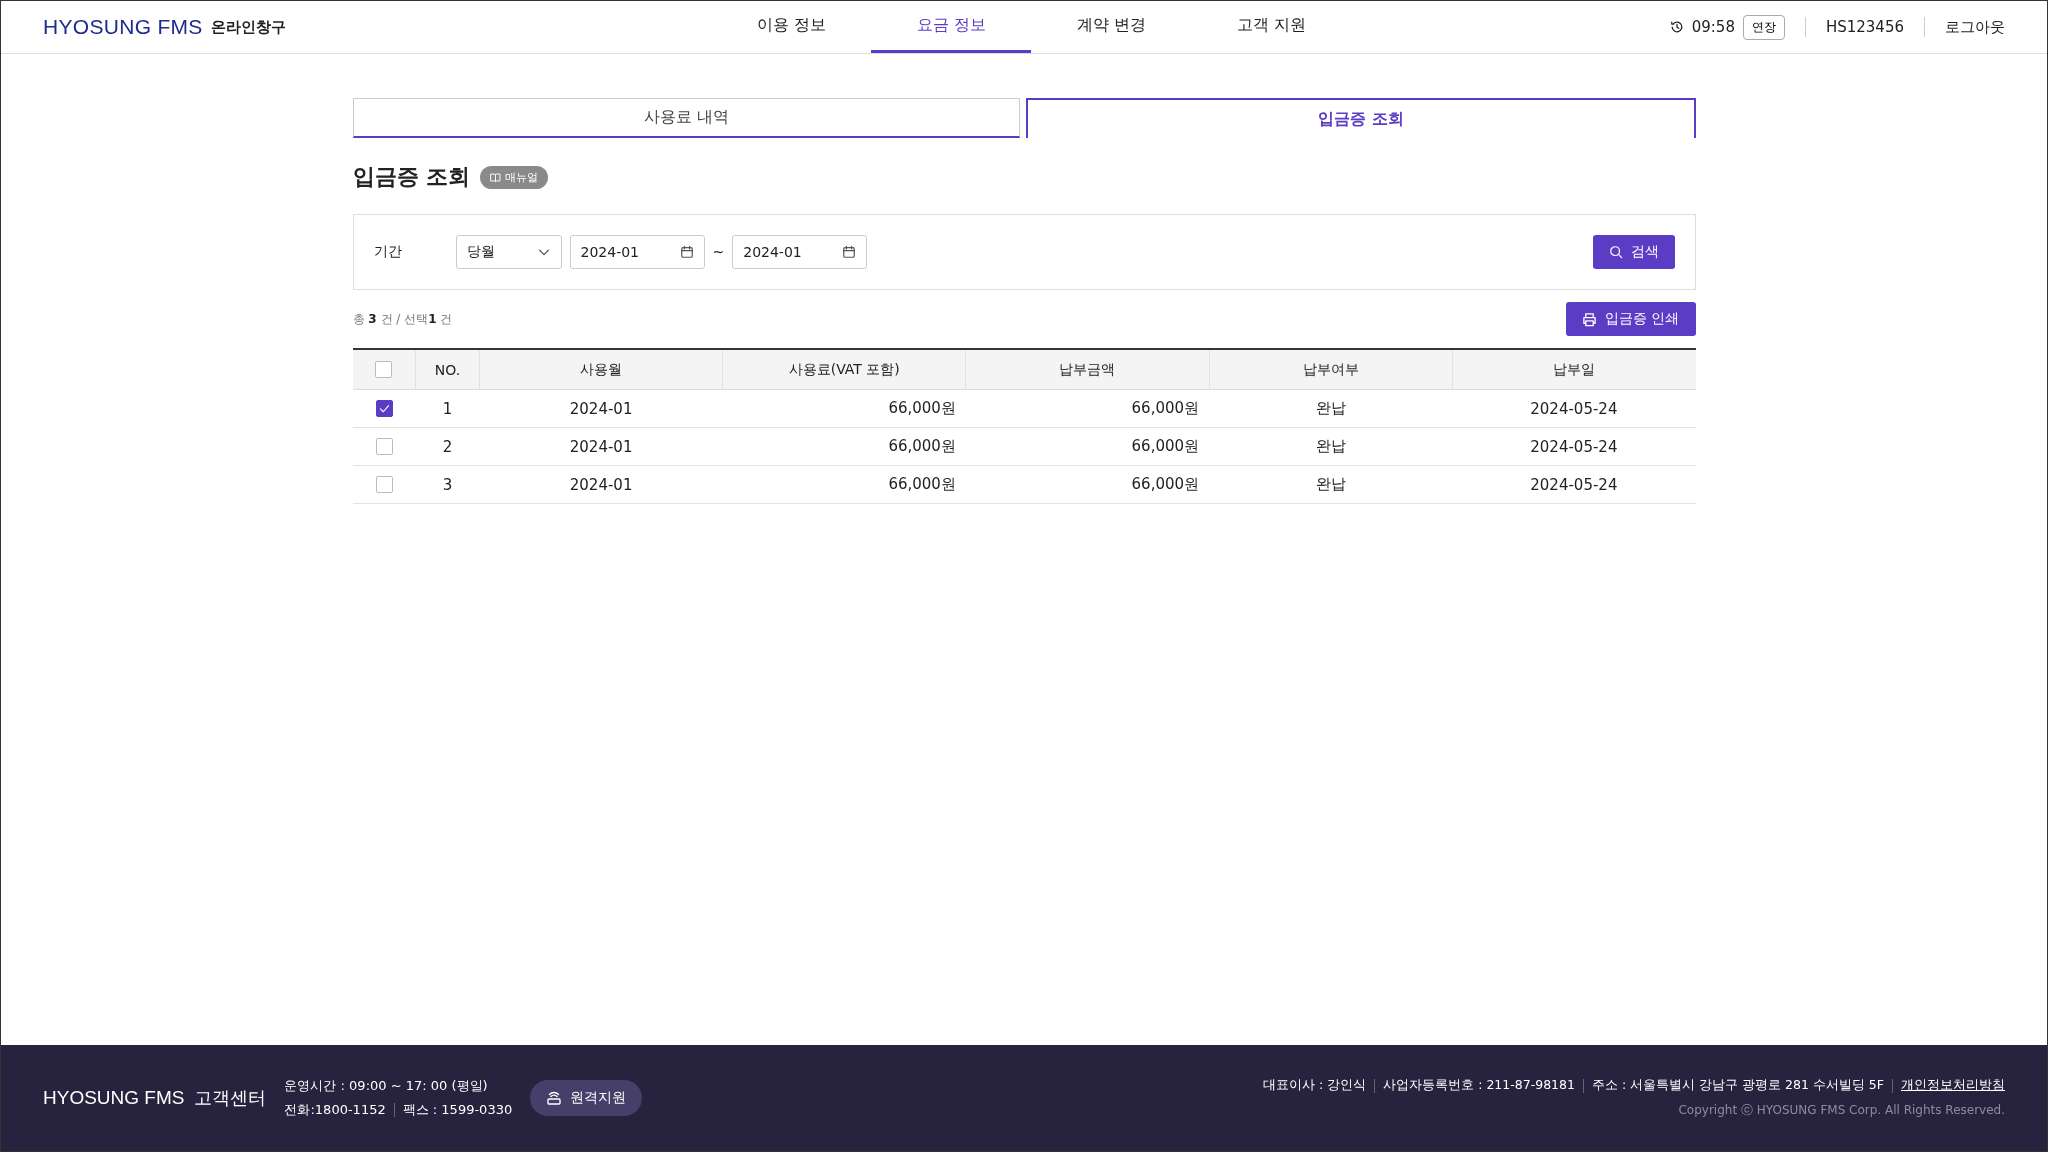 This screenshot has width=2048, height=1152. What do you see at coordinates (447, 369) in the screenshot?
I see `column-header: NO.` at bounding box center [447, 369].